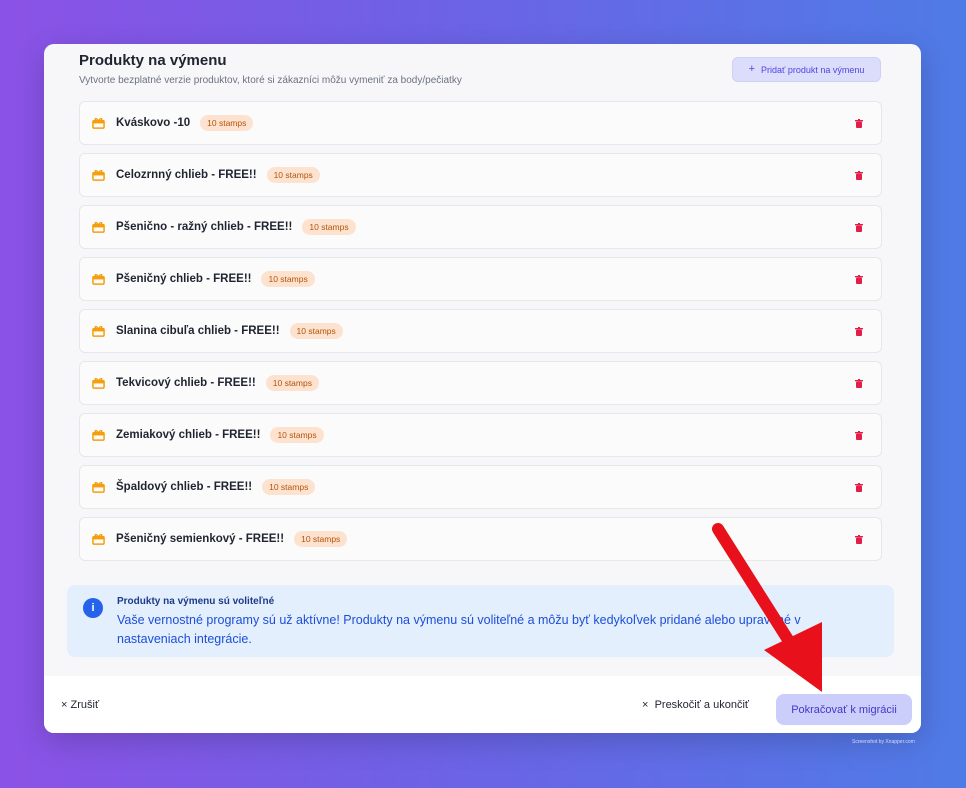  Describe the element at coordinates (480, 539) in the screenshot. I see `product-row: Pšeničný semienkový - FREE!! 10 stamps` at that location.